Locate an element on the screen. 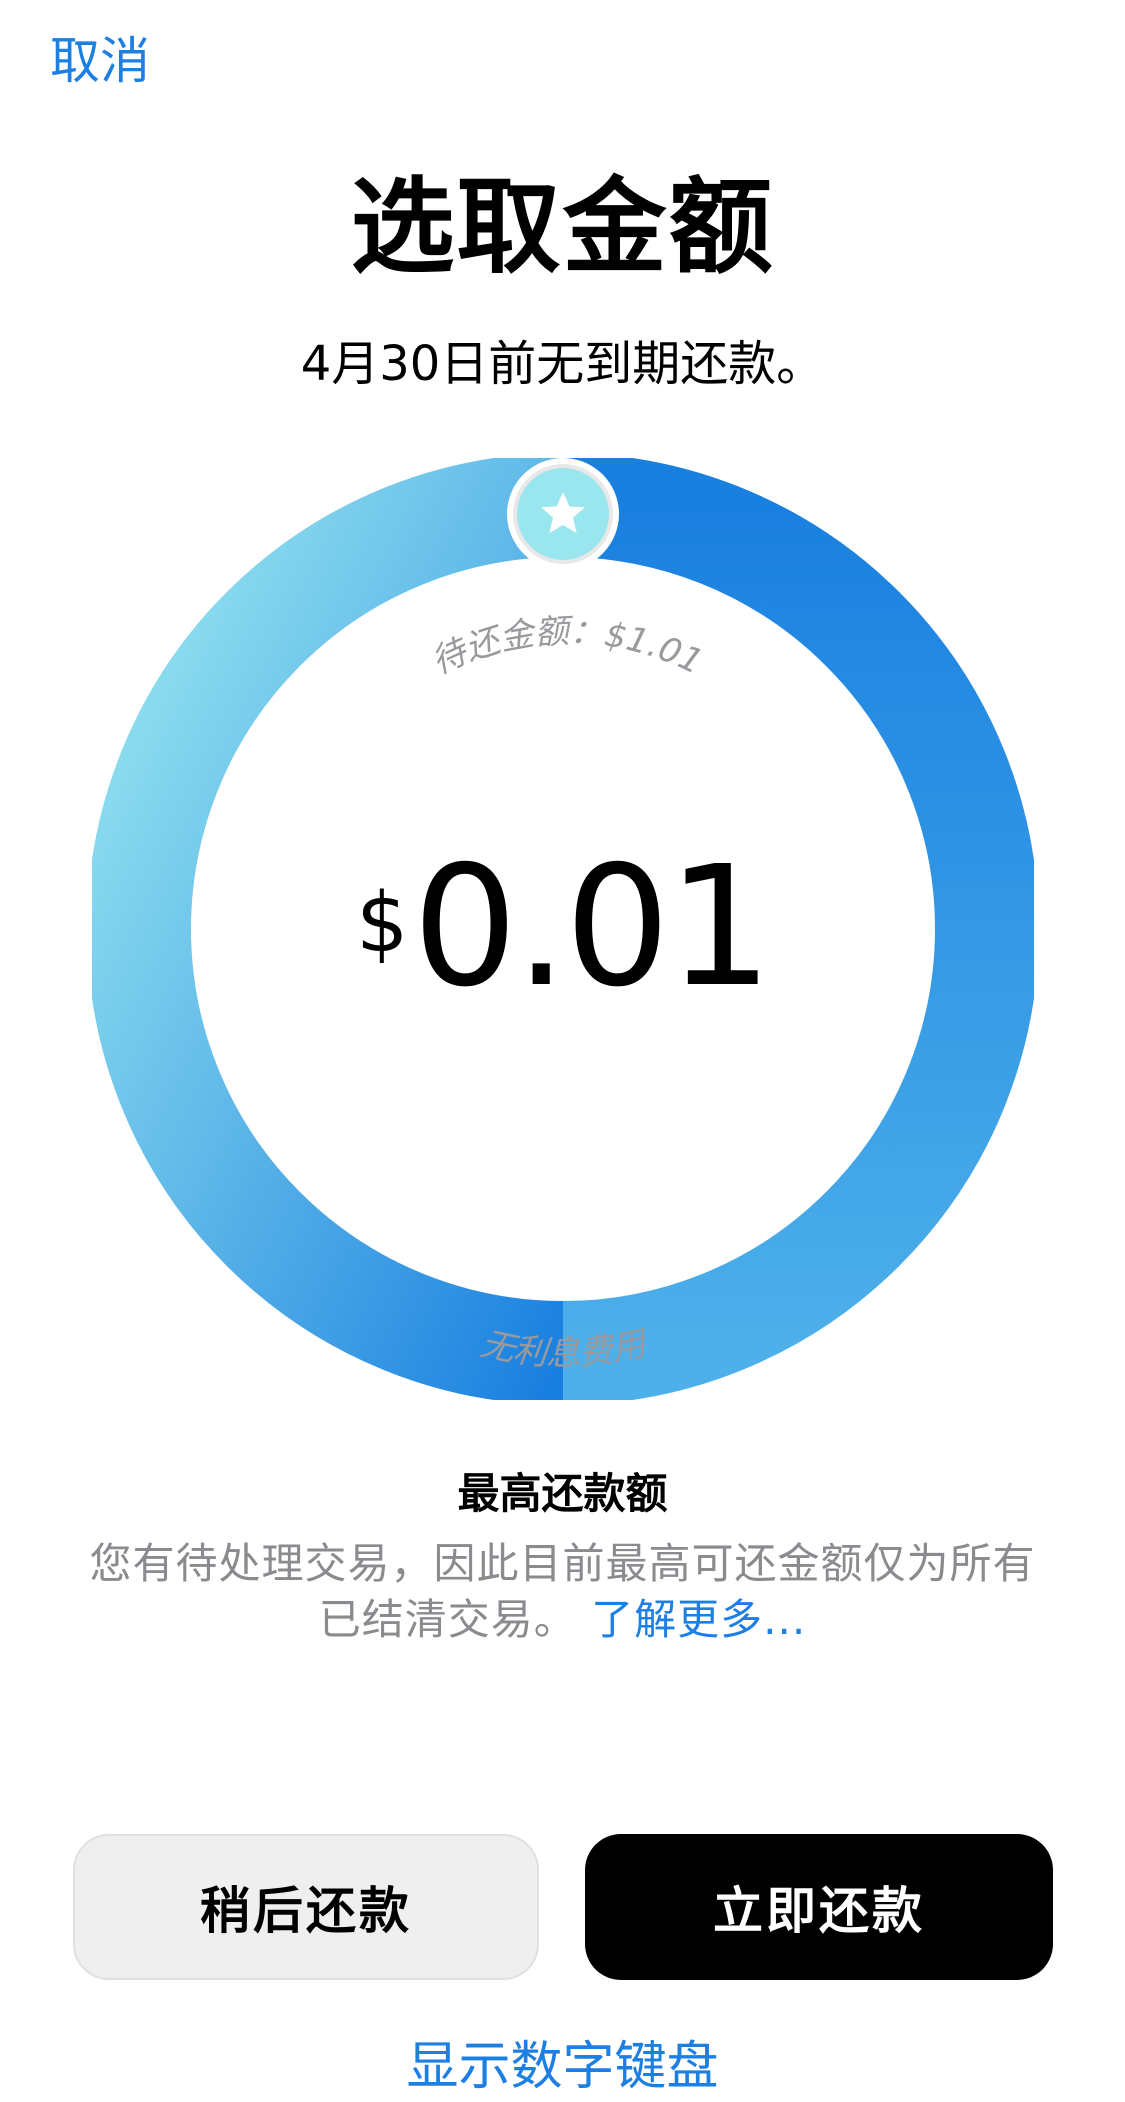 The image size is (1125, 2102). max-payment-title: 最高还款额 is located at coordinates (562, 1493).